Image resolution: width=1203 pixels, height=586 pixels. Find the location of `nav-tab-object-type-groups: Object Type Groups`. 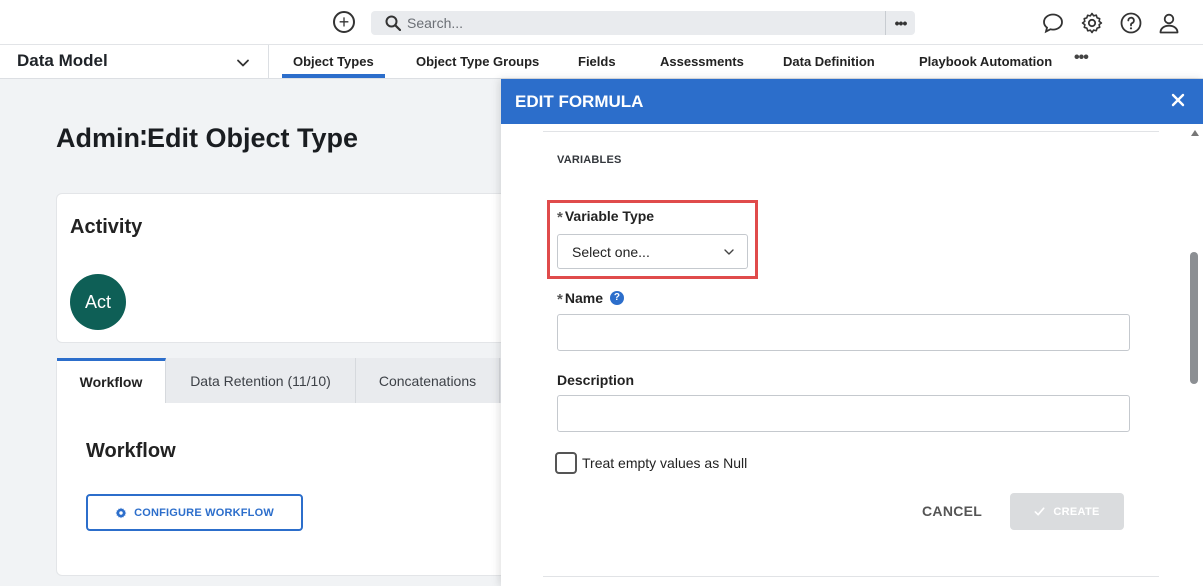

nav-tab-object-type-groups: Object Type Groups is located at coordinates (477, 61).